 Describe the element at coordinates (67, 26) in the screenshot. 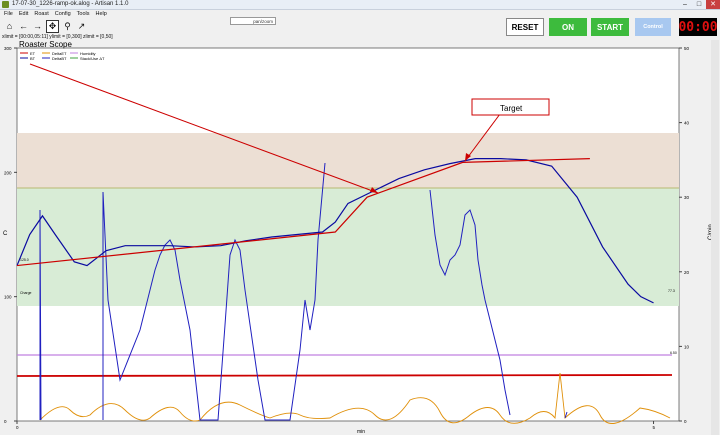

I see `zoom-icon: ⚲` at that location.